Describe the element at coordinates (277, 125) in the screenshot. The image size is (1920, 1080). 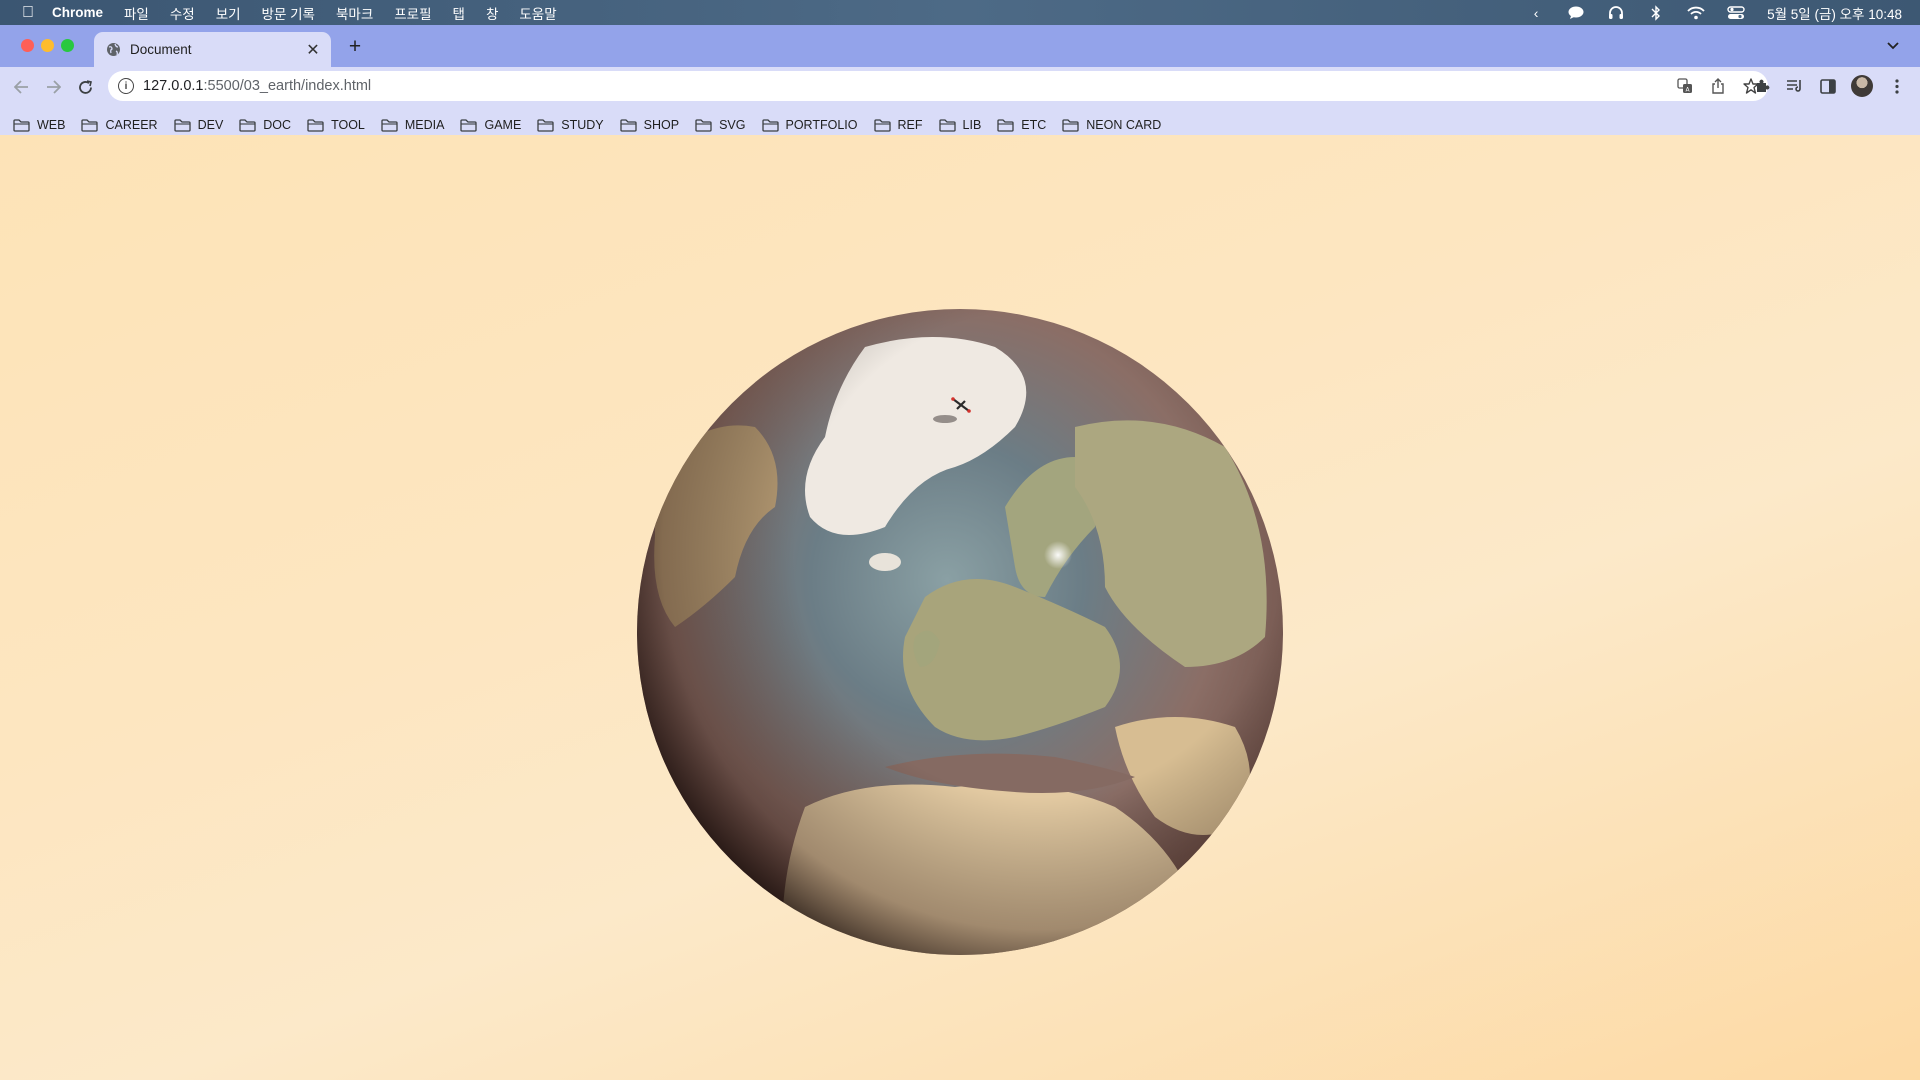
I see `bookmark-label: DOC` at that location.